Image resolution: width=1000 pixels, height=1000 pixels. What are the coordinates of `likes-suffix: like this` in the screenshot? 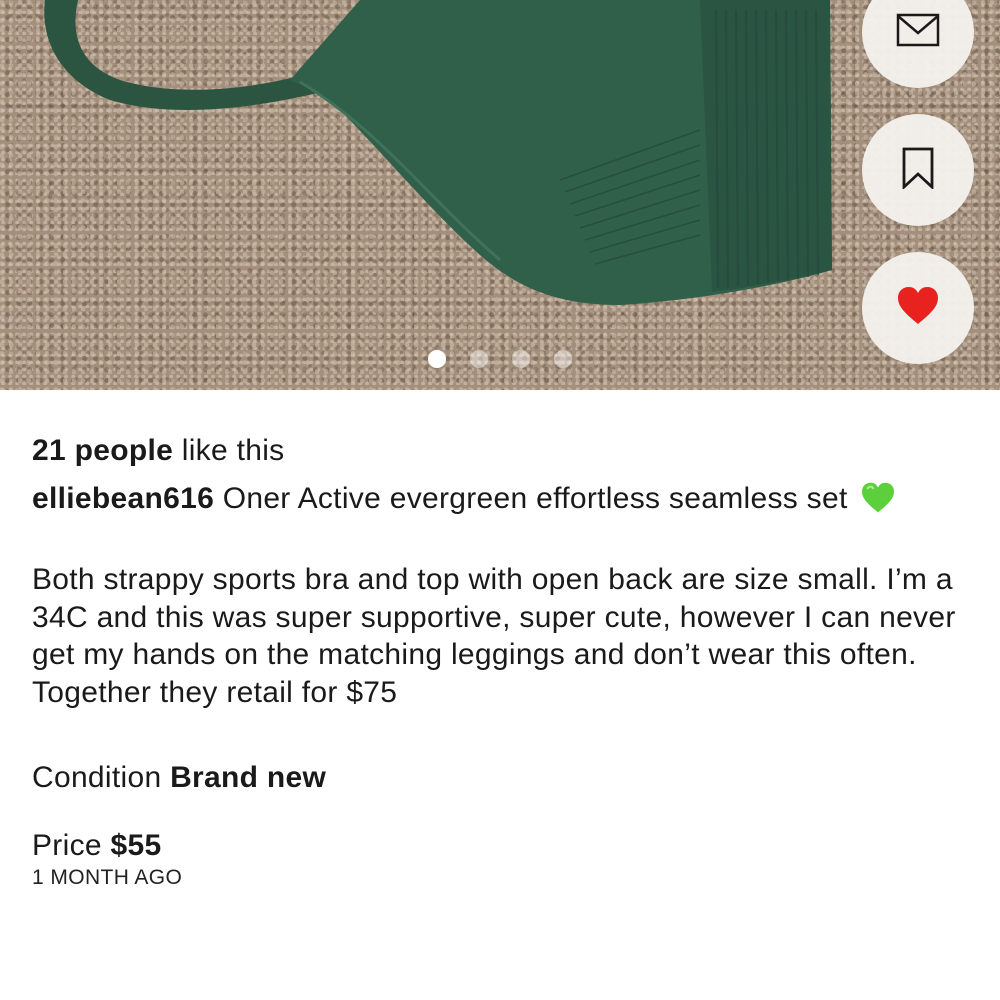 It's located at (233, 450).